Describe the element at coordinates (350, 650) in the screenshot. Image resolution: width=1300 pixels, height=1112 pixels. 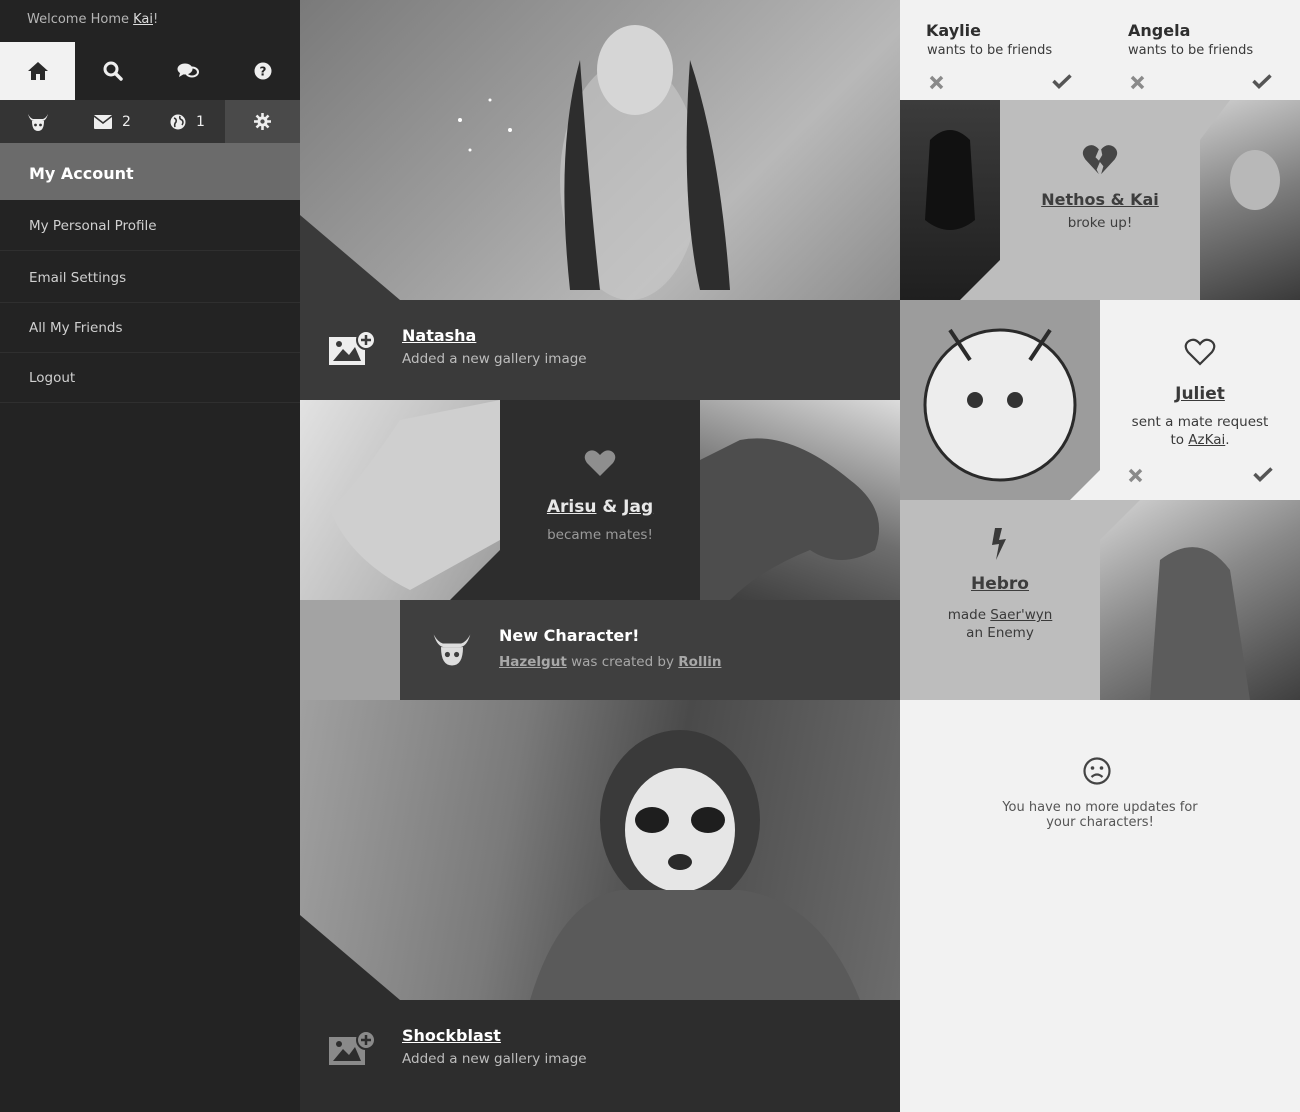
I see `new-character-accent` at that location.